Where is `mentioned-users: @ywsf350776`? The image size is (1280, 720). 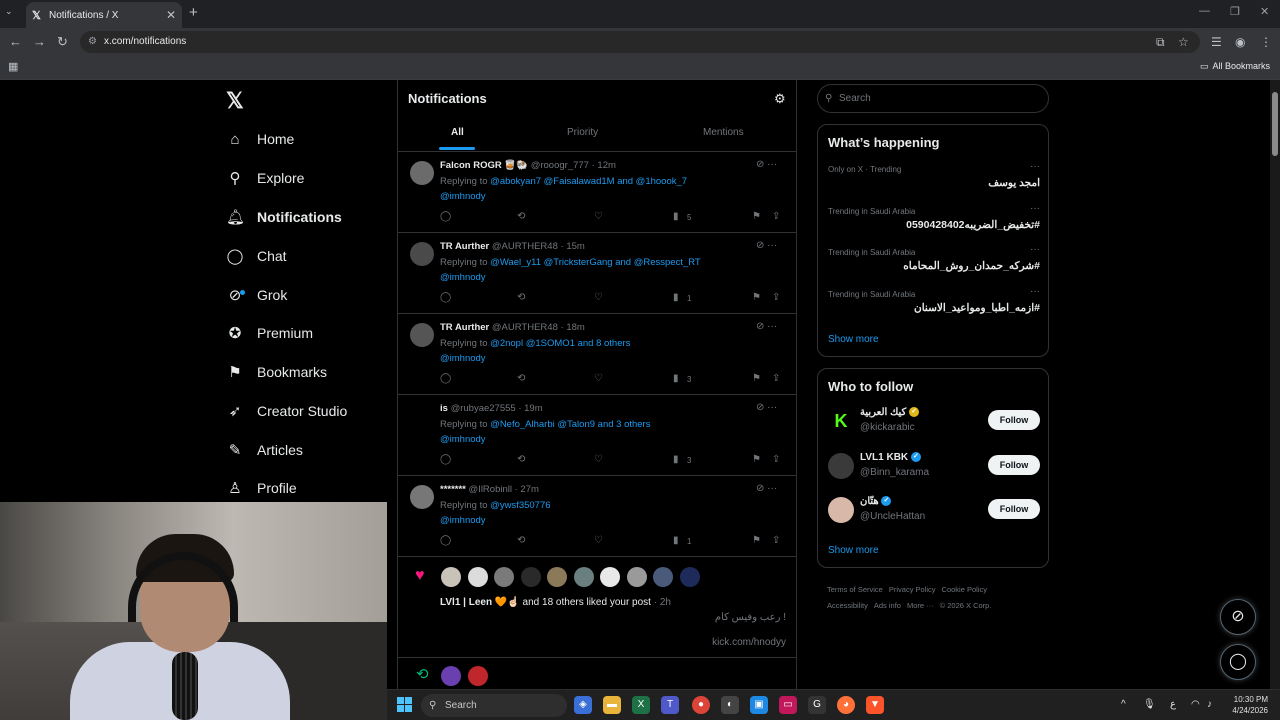 mentioned-users: @ywsf350776 is located at coordinates (520, 505).